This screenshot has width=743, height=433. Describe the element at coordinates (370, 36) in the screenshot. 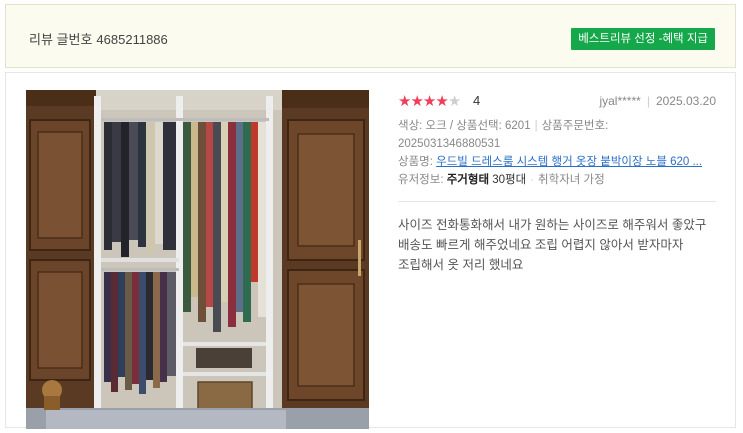

I see `review-header: 리뷰 글번호 4685211886 베스트리뷰 선정 -혜택 지급` at that location.